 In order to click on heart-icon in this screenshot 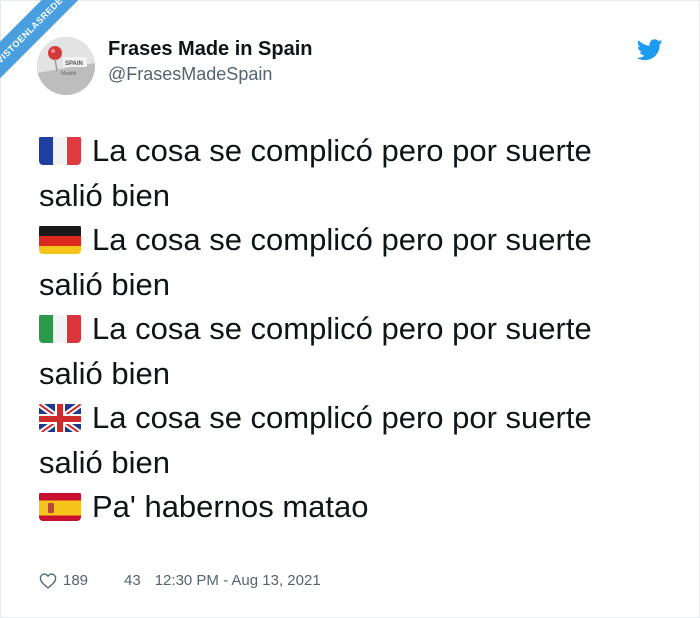, I will do `click(48, 580)`.